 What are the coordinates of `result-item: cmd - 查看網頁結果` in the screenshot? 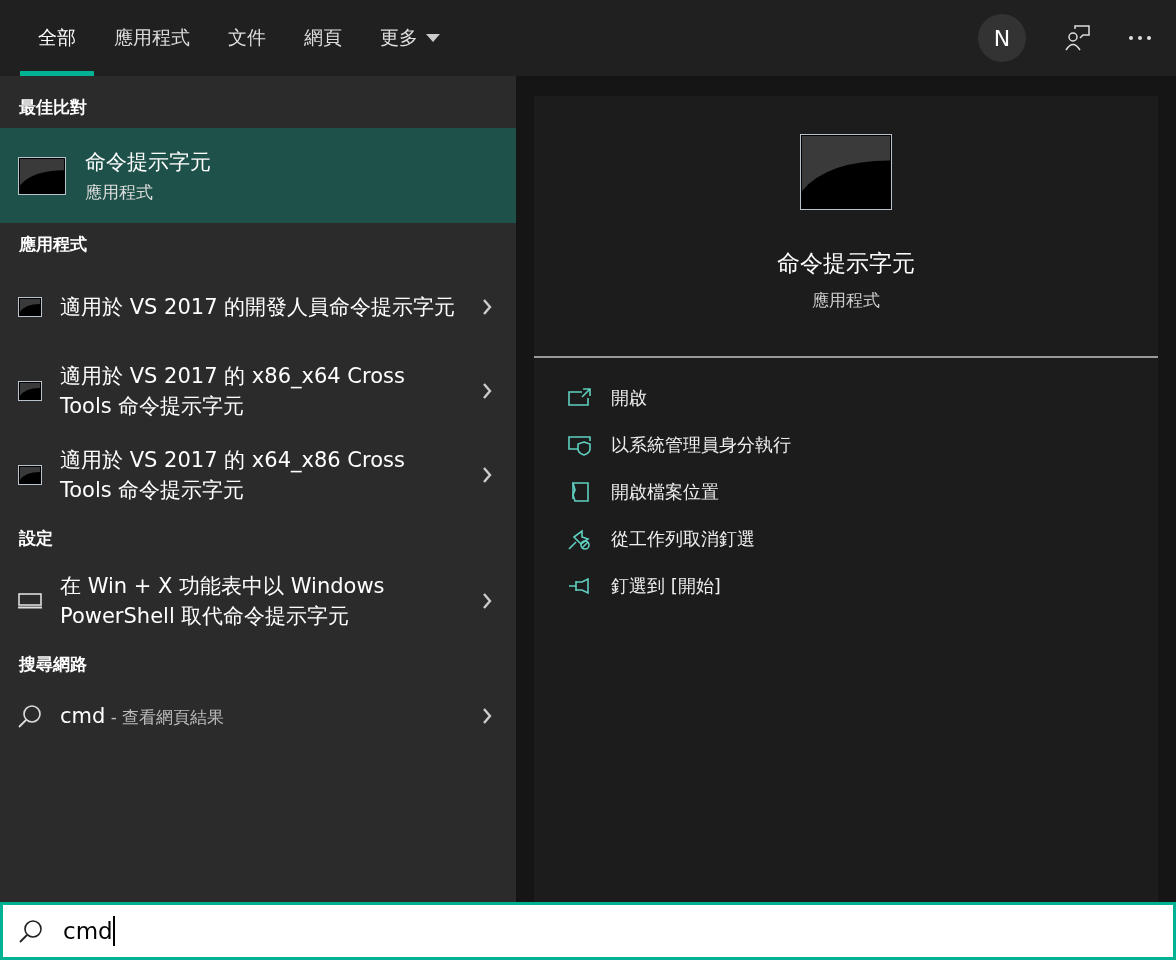 It's located at (258, 716).